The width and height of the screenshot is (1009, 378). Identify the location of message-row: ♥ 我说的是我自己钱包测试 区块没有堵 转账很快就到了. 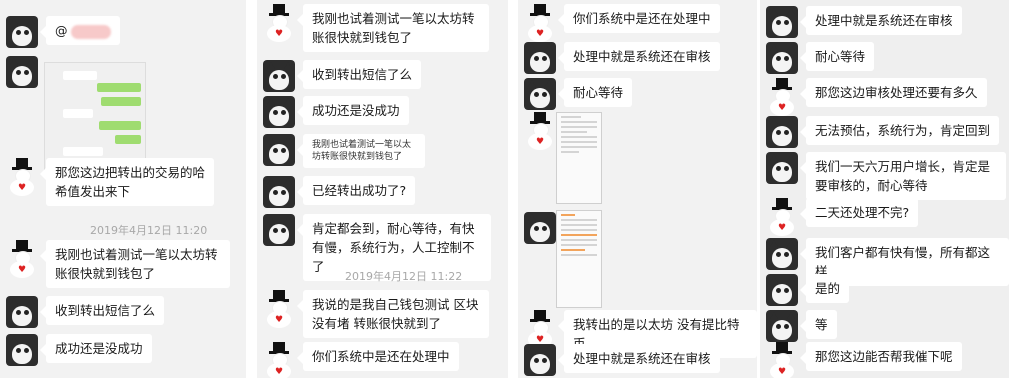
(376, 314).